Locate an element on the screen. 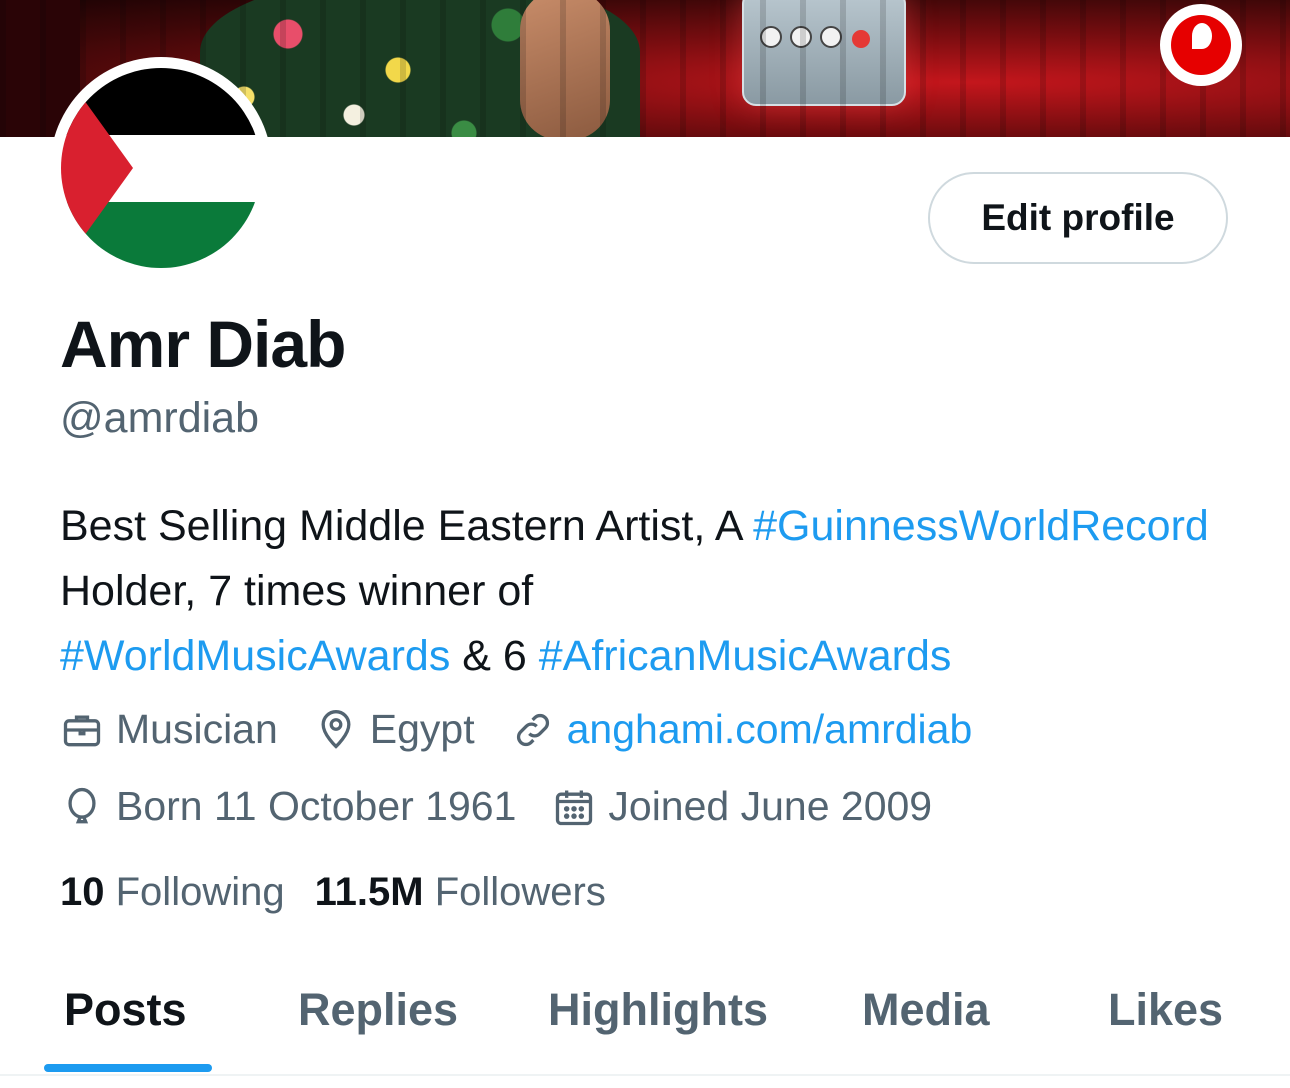  birthday-item: Born 11 October 1961 is located at coordinates (288, 806).